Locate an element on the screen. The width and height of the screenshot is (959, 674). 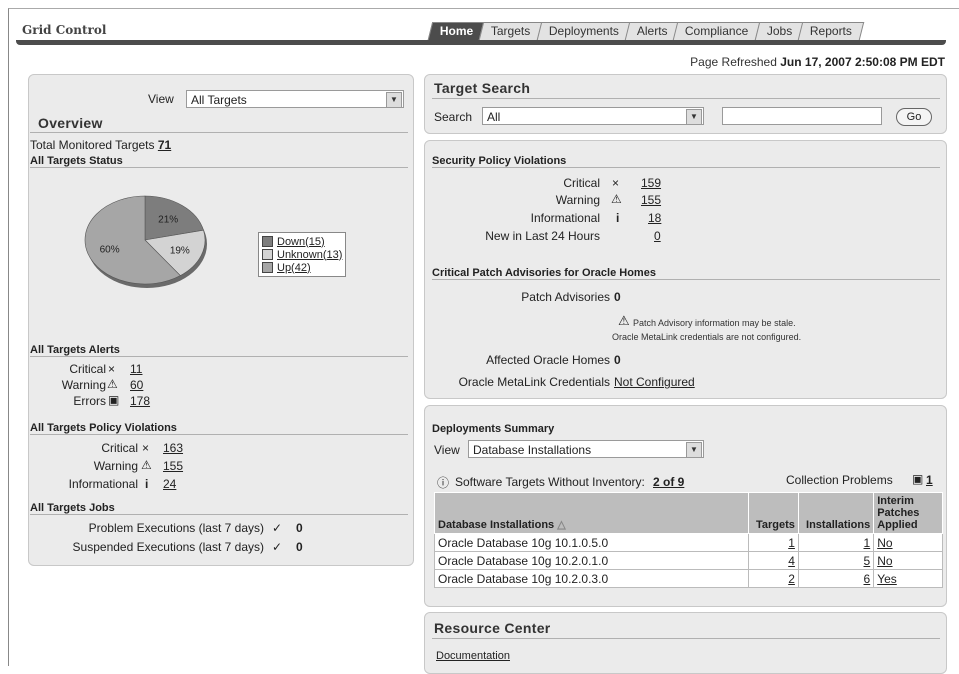
pie-label: 60% is located at coordinates (110, 249).